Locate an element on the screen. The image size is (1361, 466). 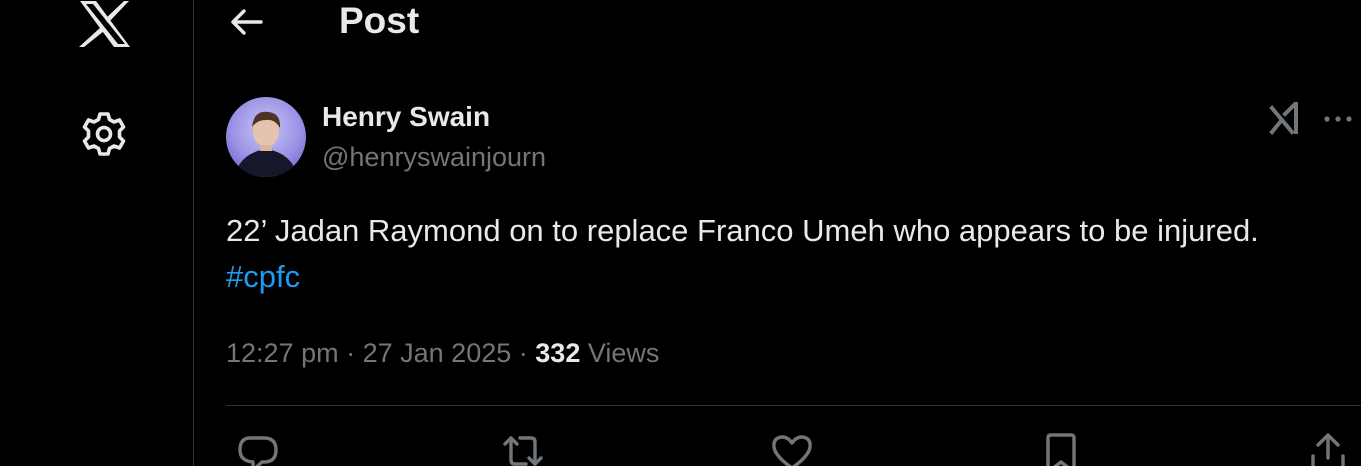
left-nav is located at coordinates (96, 233).